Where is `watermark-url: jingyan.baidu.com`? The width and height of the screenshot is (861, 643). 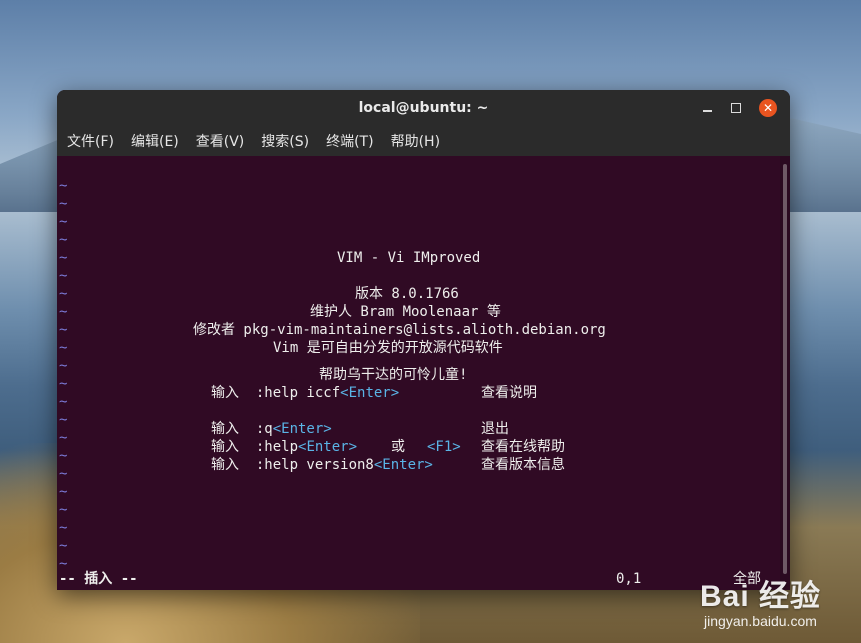
watermark-url: jingyan.baidu.com is located at coordinates (760, 621).